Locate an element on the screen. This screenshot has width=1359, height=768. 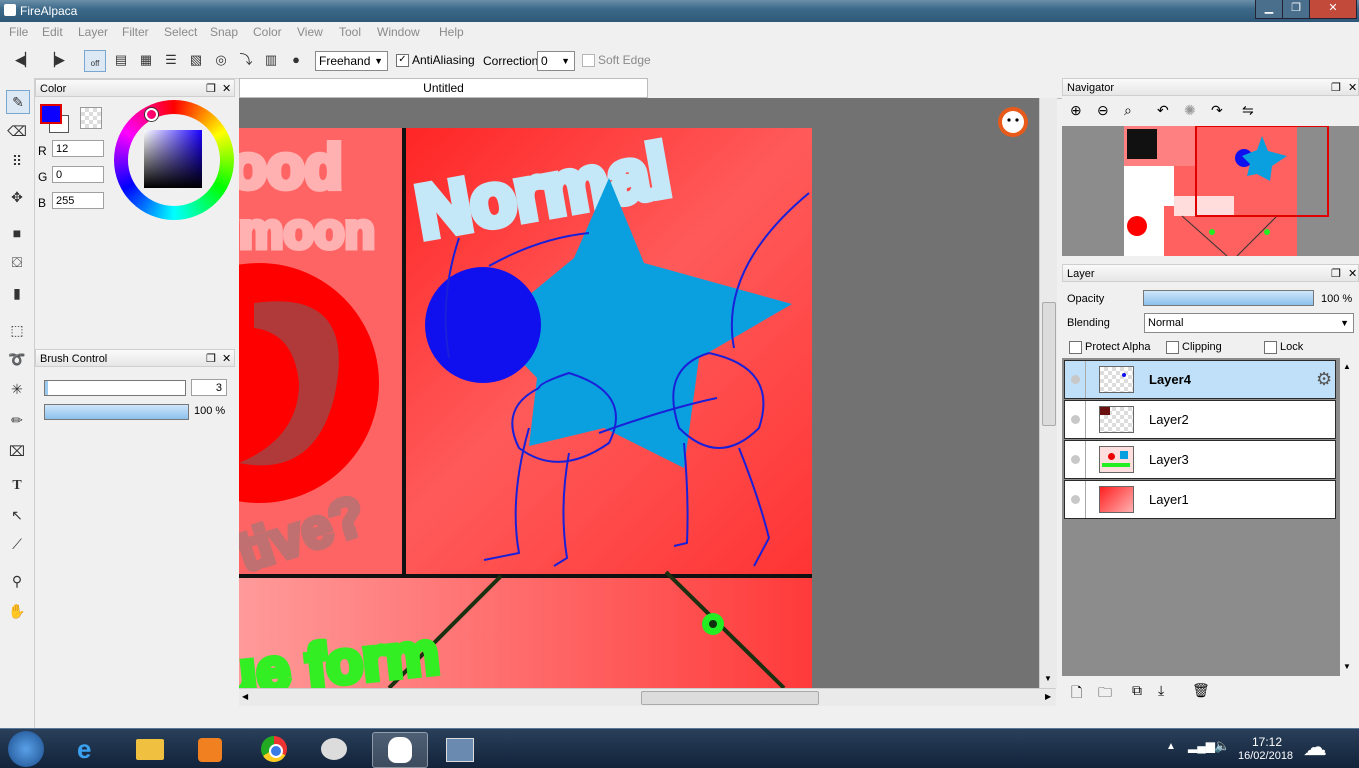
menu-snap: Snap is located at coordinates (224, 32).